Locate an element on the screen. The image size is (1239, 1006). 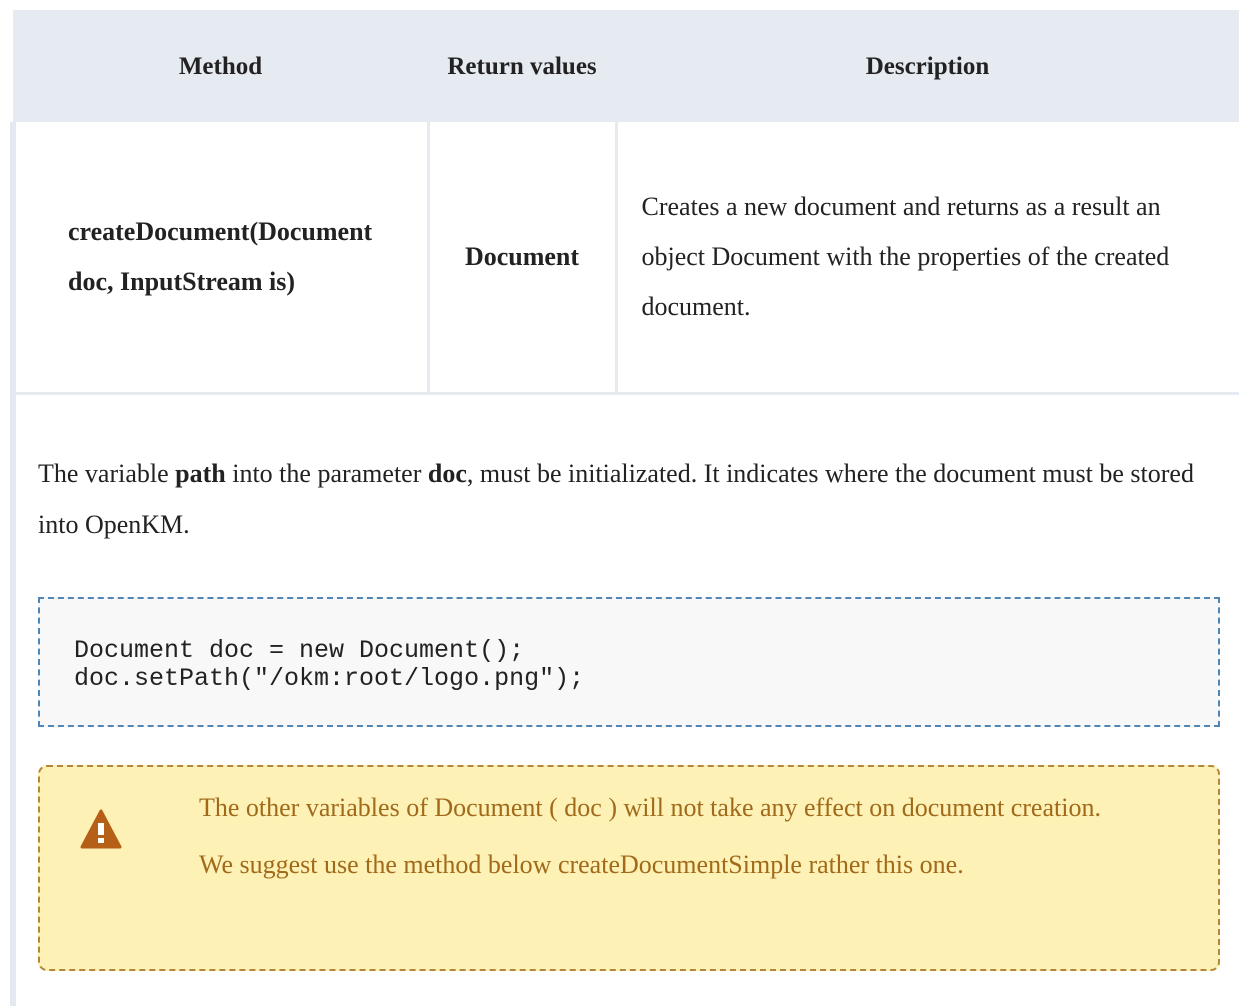
table-header-row: Method Return values Description is located at coordinates (626, 66).